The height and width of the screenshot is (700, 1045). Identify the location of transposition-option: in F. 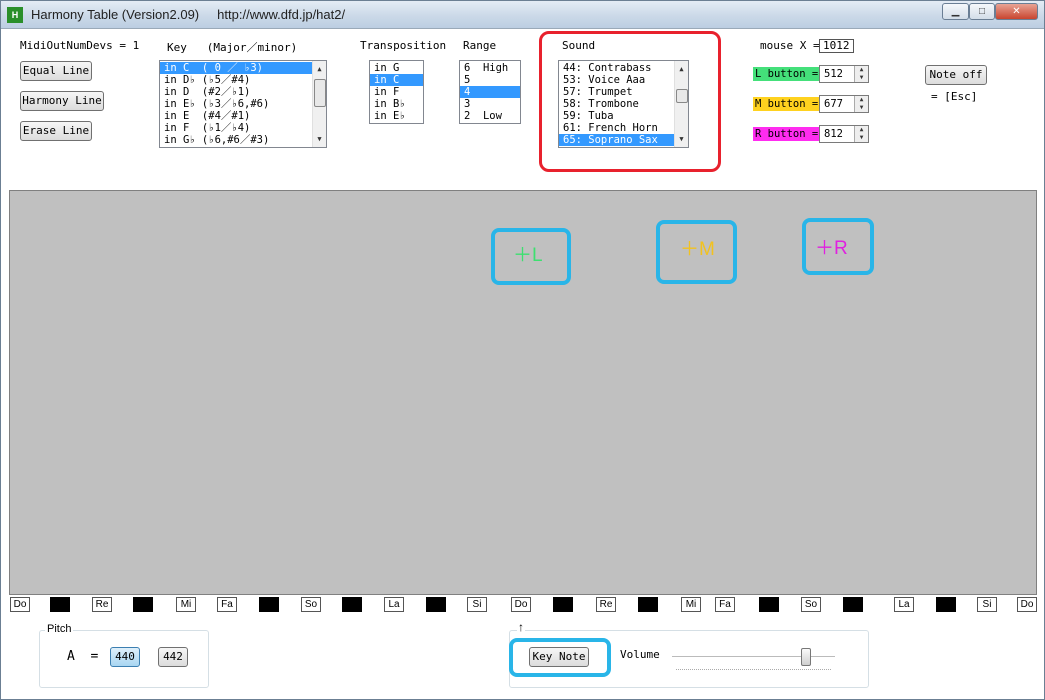
(396, 92).